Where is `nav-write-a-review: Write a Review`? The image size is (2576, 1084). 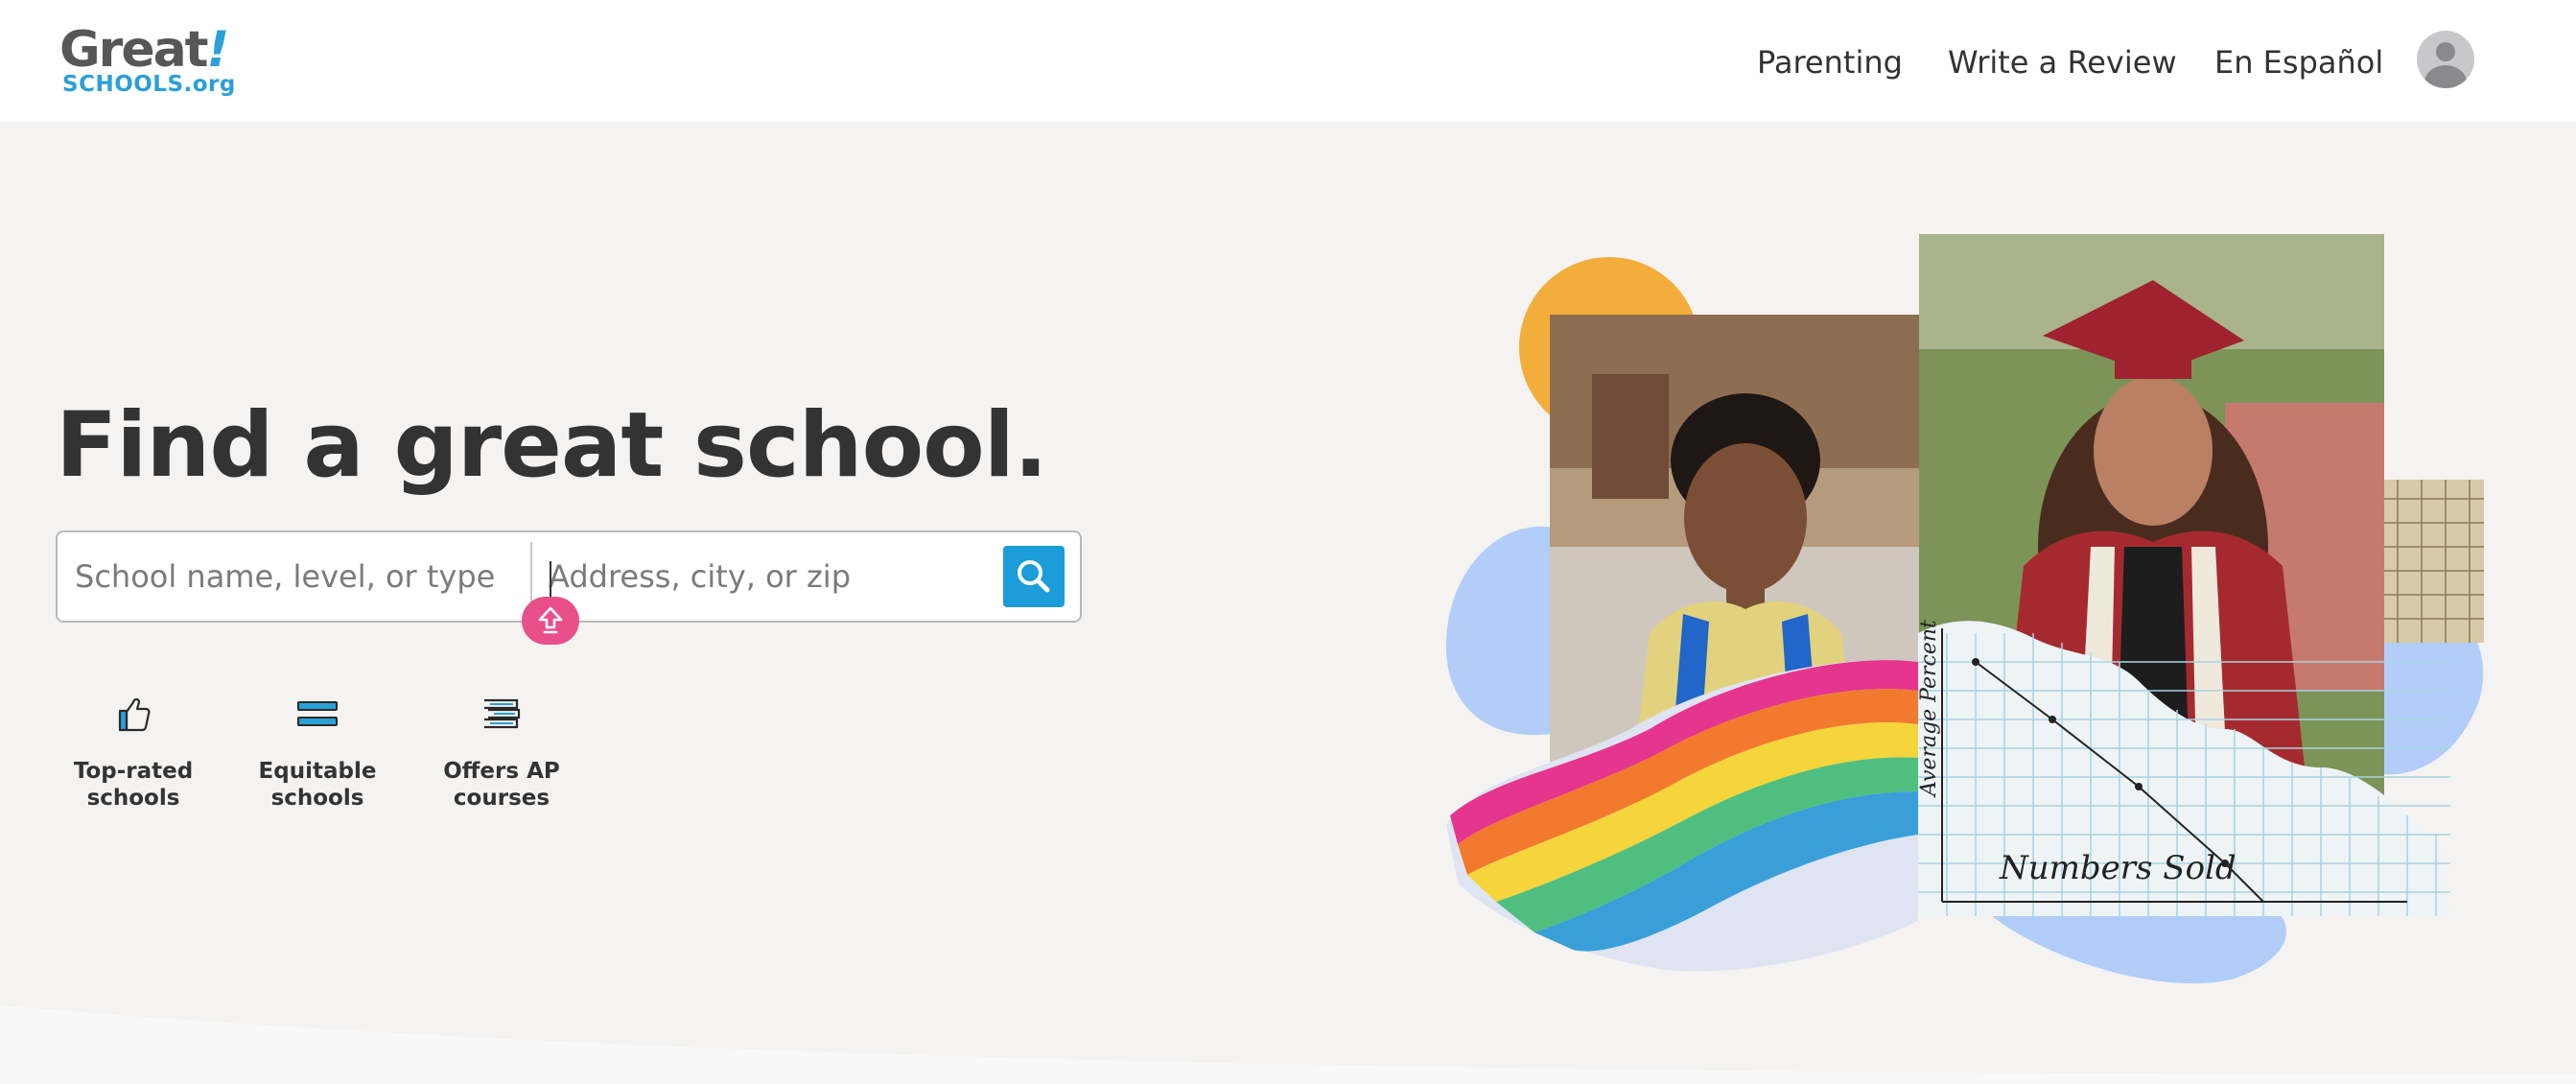
nav-write-a-review: Write a Review is located at coordinates (2062, 62).